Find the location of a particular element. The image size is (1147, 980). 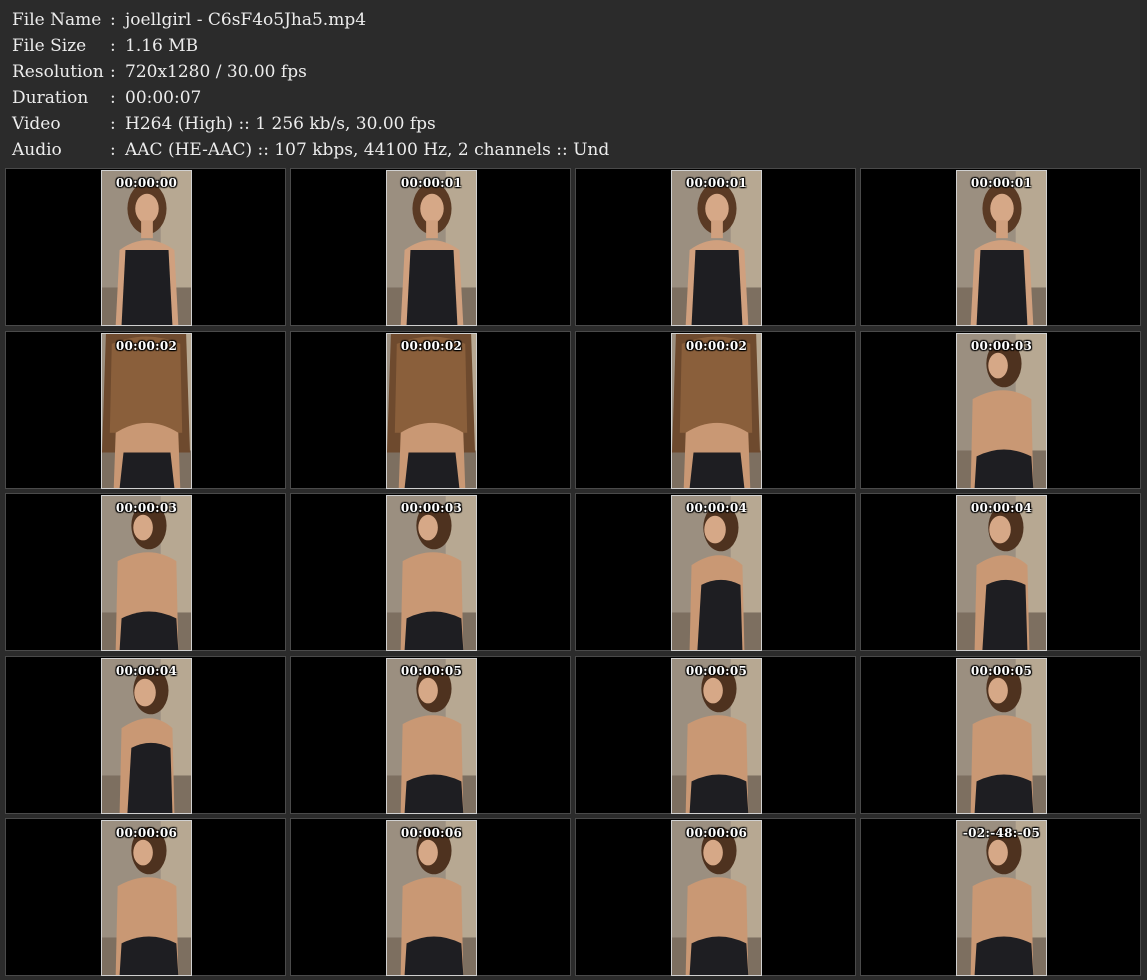

info-label: Resolution is located at coordinates (58, 72).